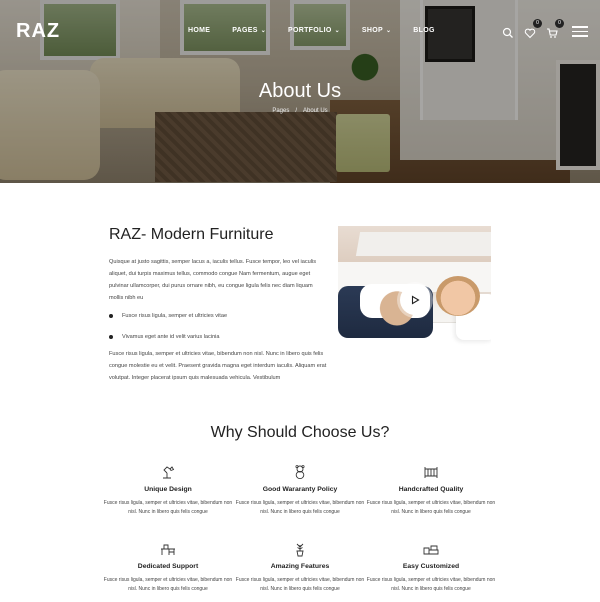  What do you see at coordinates (310, 30) in the screenshot?
I see `nav-label: PORTFOLIO` at bounding box center [310, 30].